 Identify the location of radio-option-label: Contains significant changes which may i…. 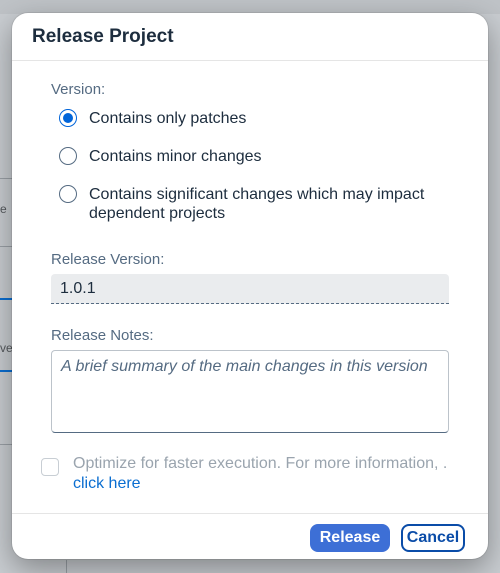
(257, 204).